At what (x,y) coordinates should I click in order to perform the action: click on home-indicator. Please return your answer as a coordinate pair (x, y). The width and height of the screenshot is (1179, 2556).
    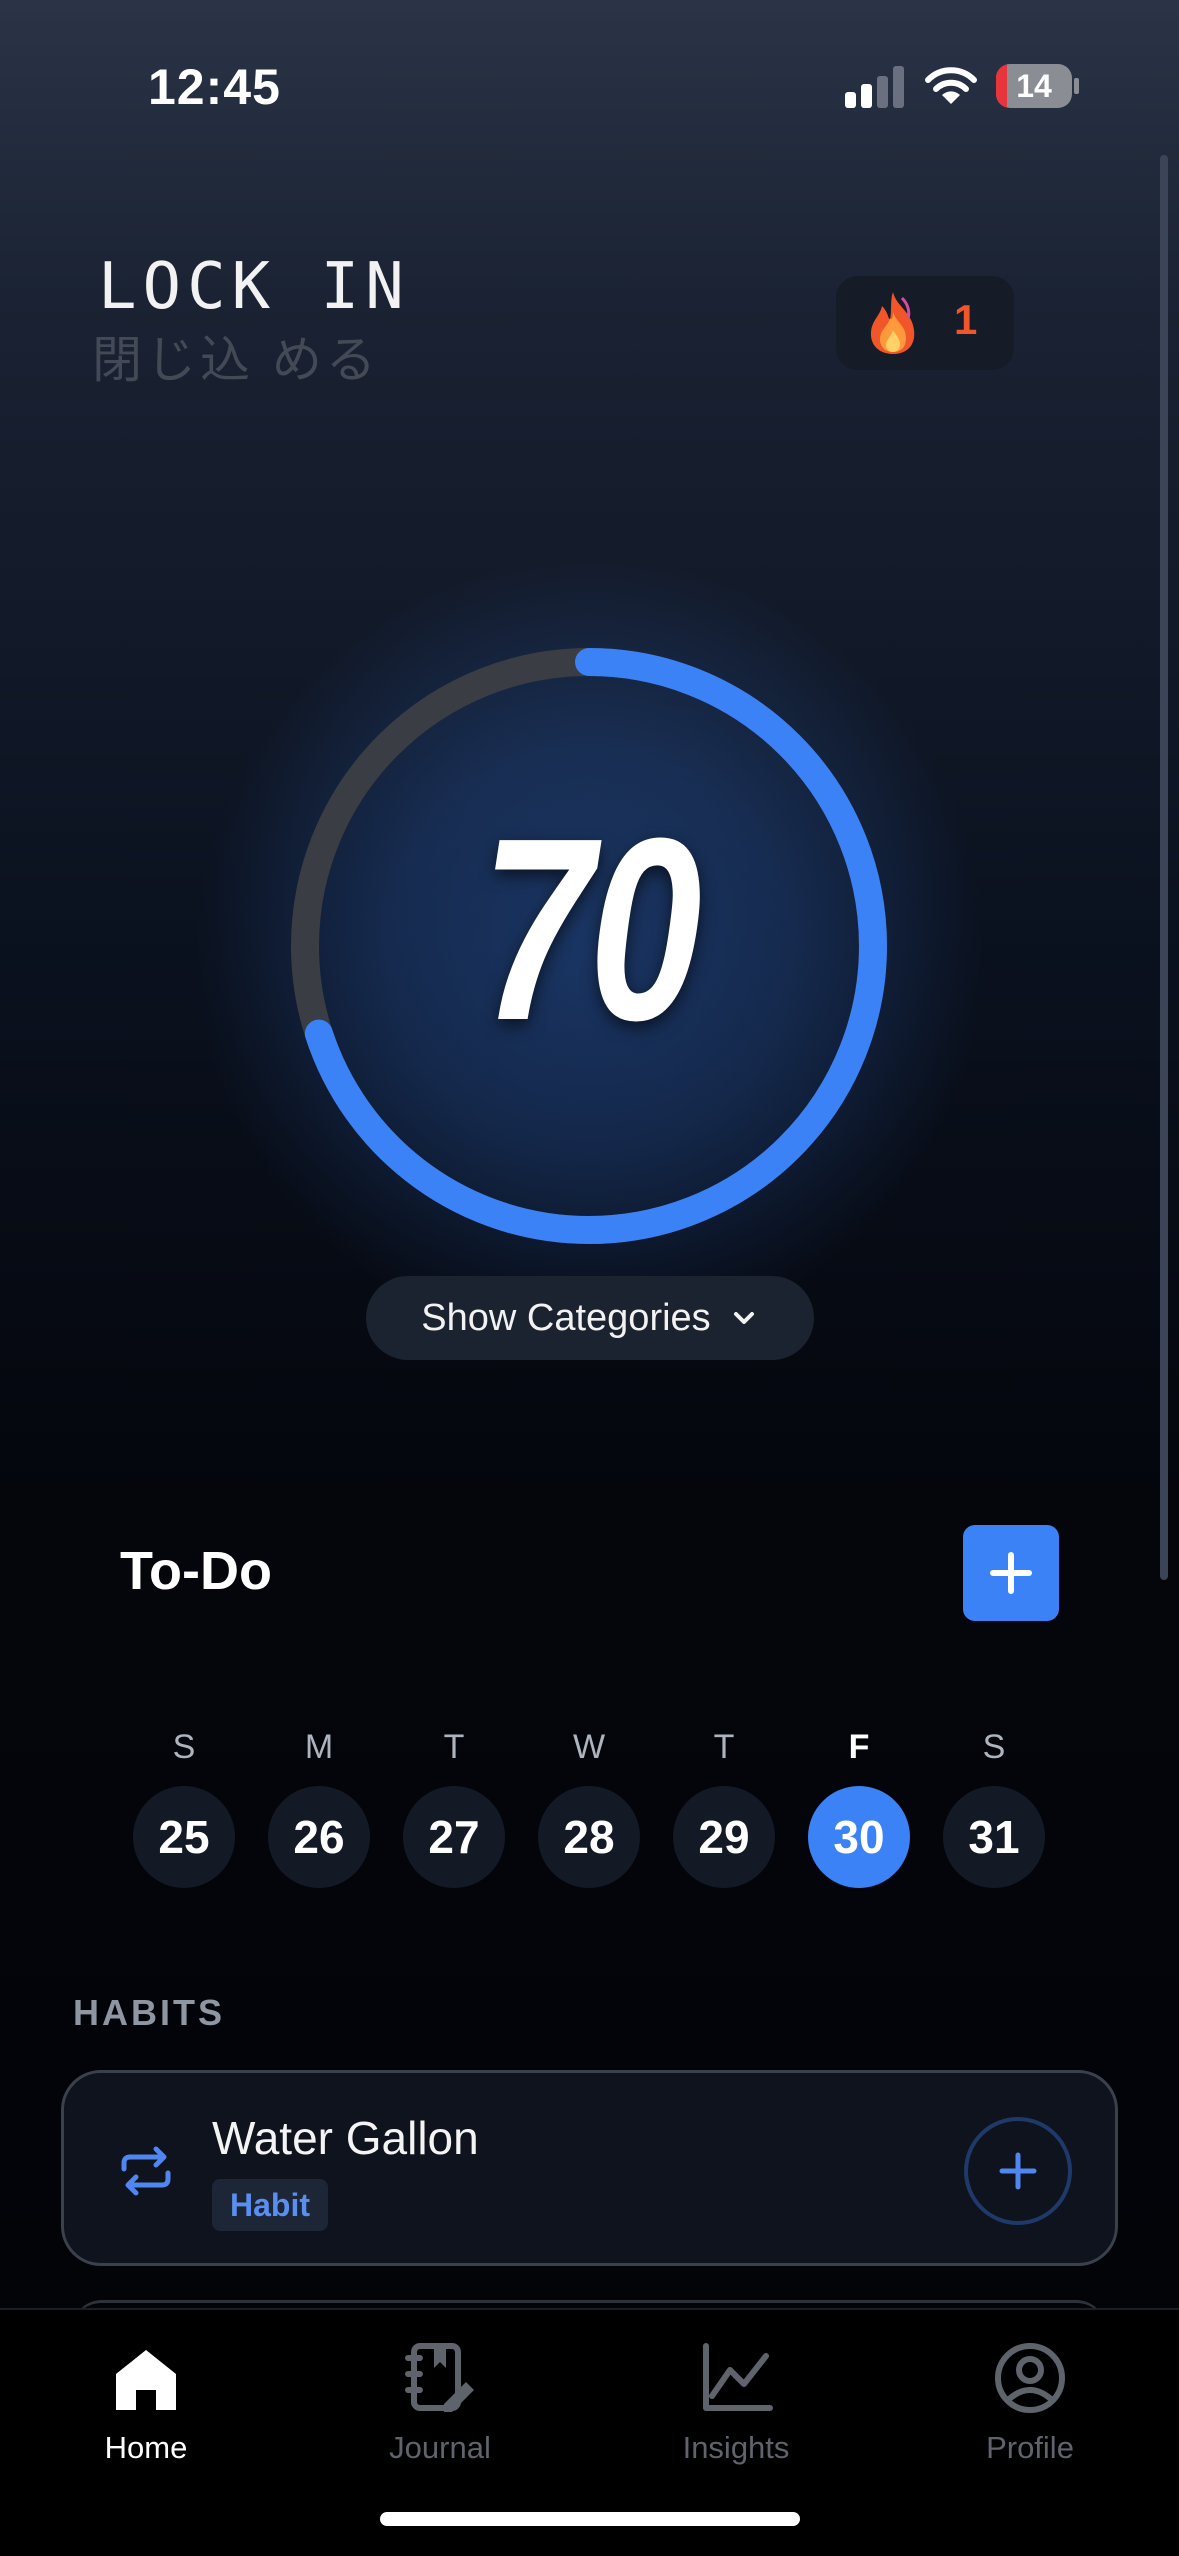
    Looking at the image, I should click on (590, 2519).